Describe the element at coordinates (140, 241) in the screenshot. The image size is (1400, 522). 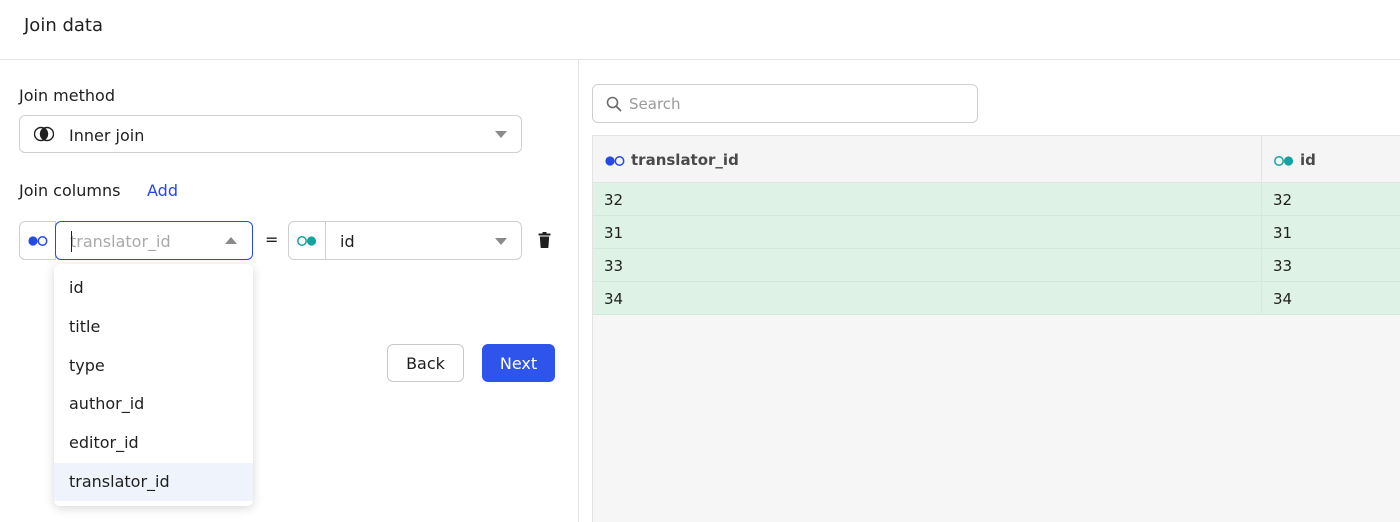
I see `left-column-input` at that location.